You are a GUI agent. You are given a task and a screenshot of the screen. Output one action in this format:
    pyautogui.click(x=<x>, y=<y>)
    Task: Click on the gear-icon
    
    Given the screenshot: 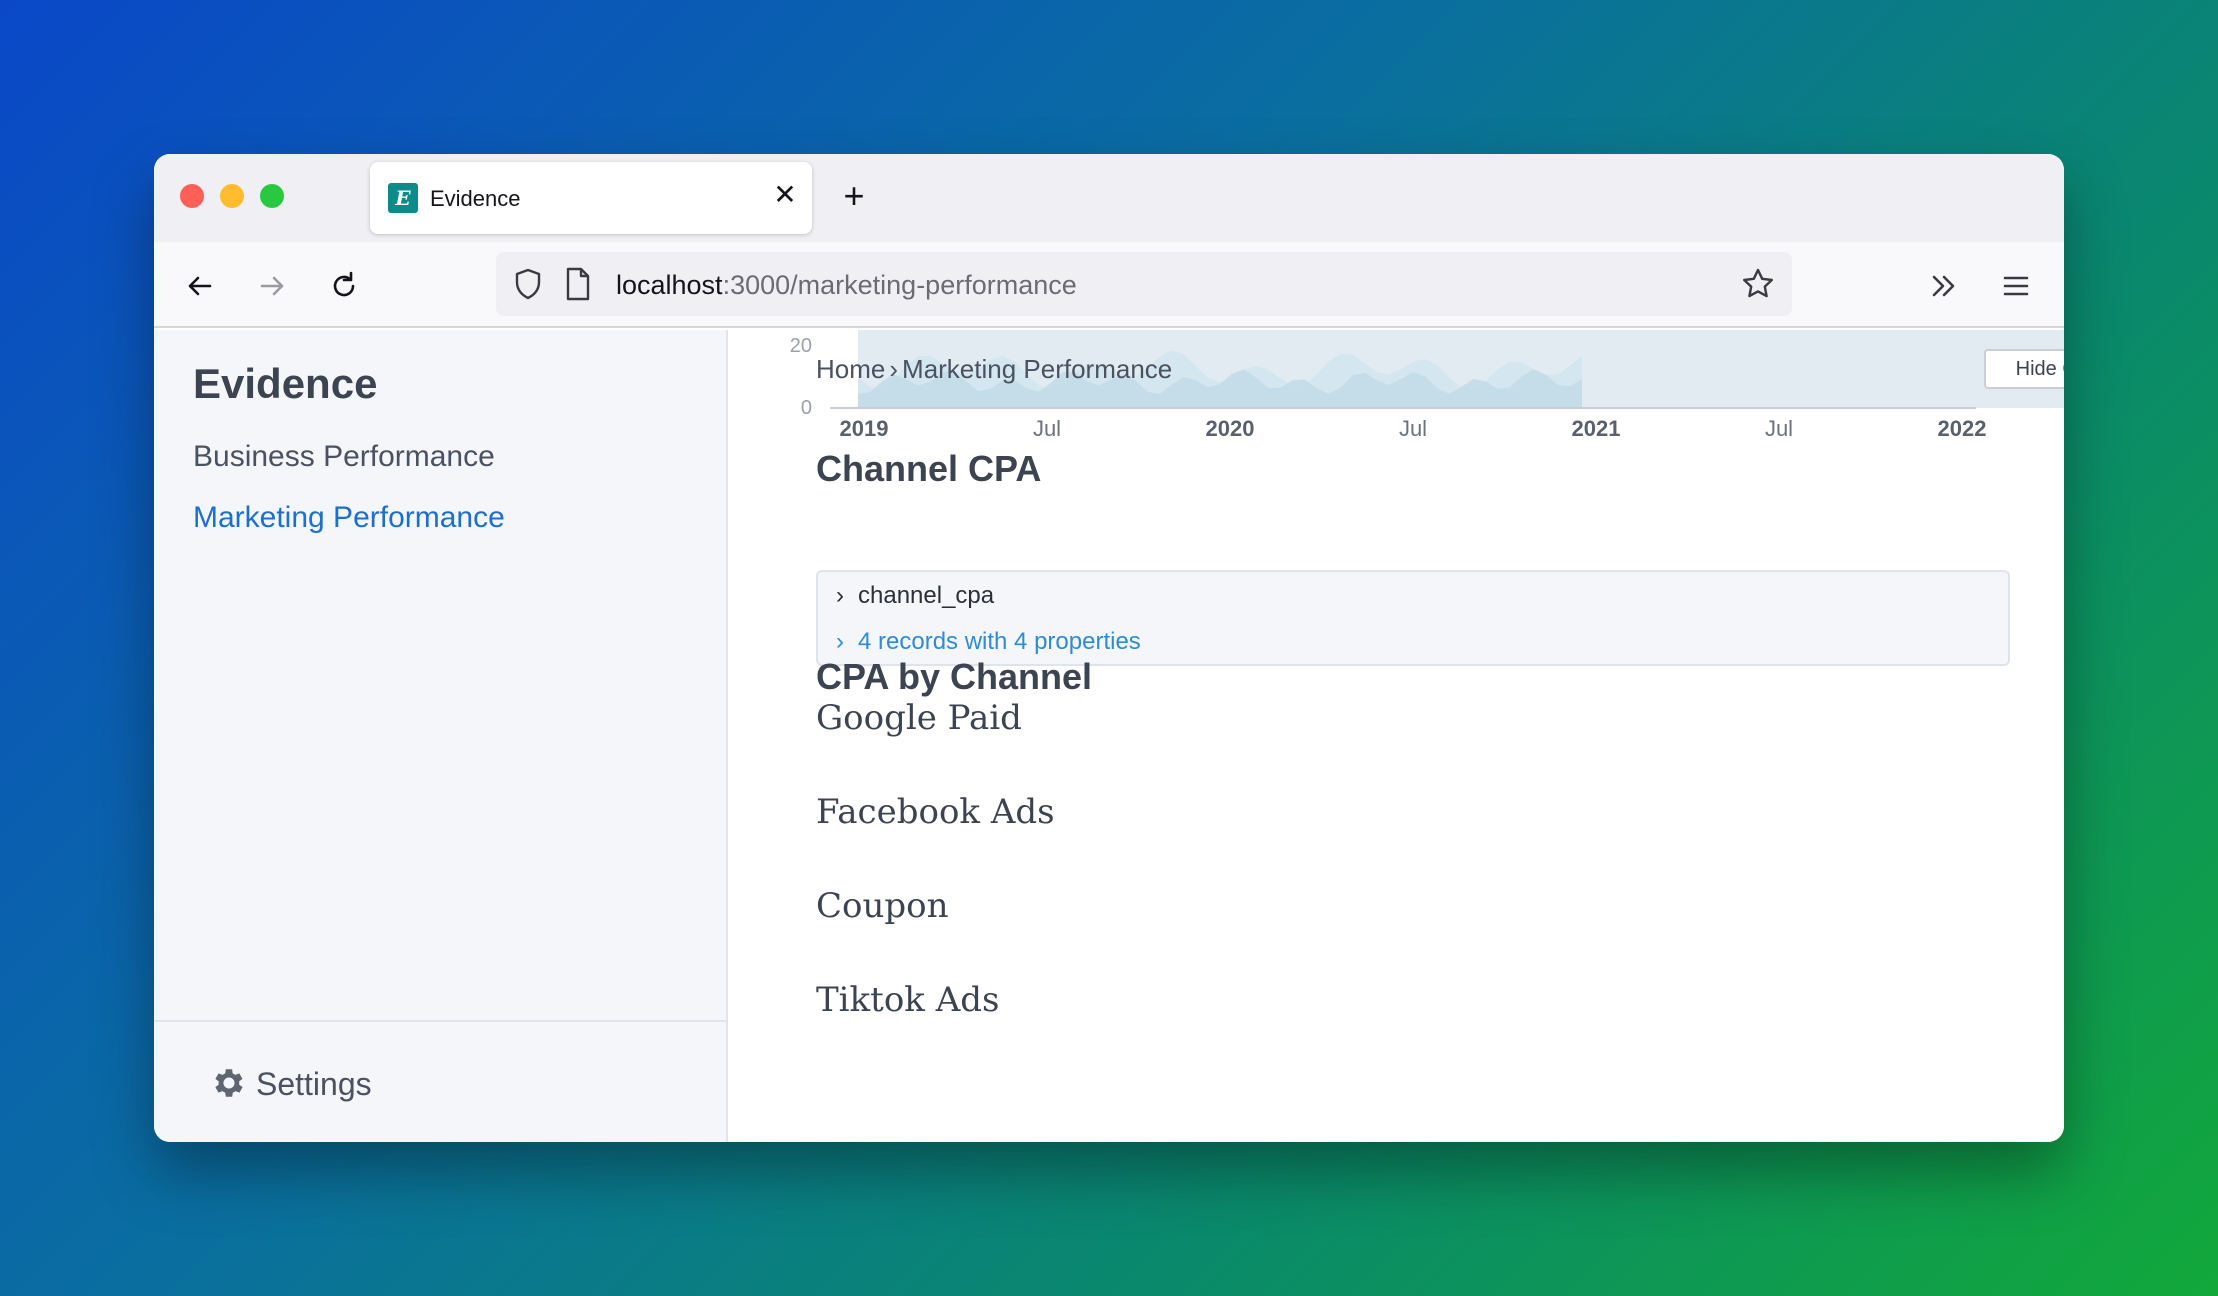 What is the action you would take?
    pyautogui.click(x=229, y=1083)
    